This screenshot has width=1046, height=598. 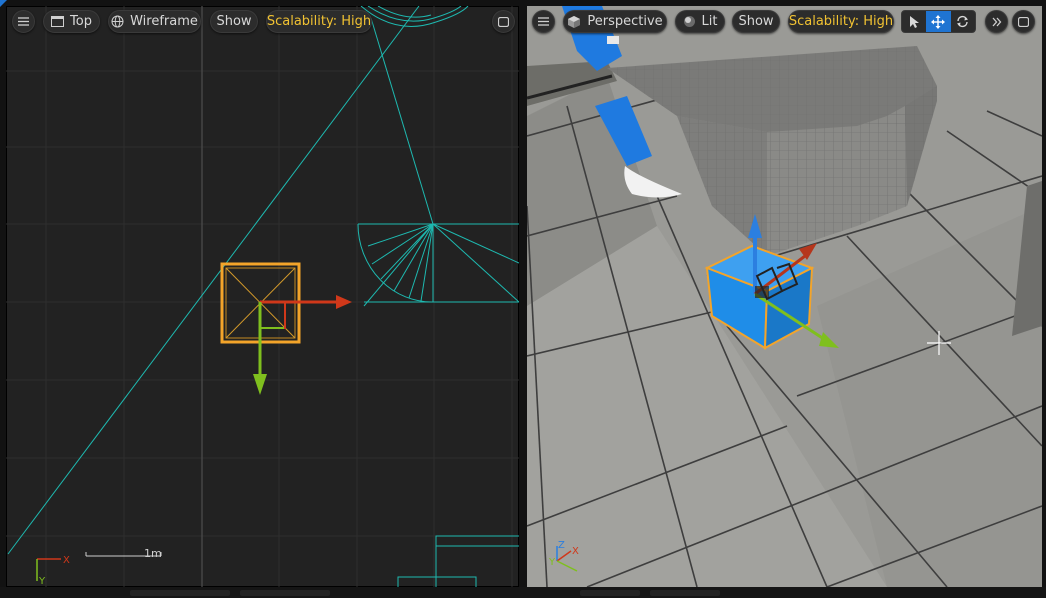 What do you see at coordinates (153, 553) in the screenshot?
I see `scale-label: 1m` at bounding box center [153, 553].